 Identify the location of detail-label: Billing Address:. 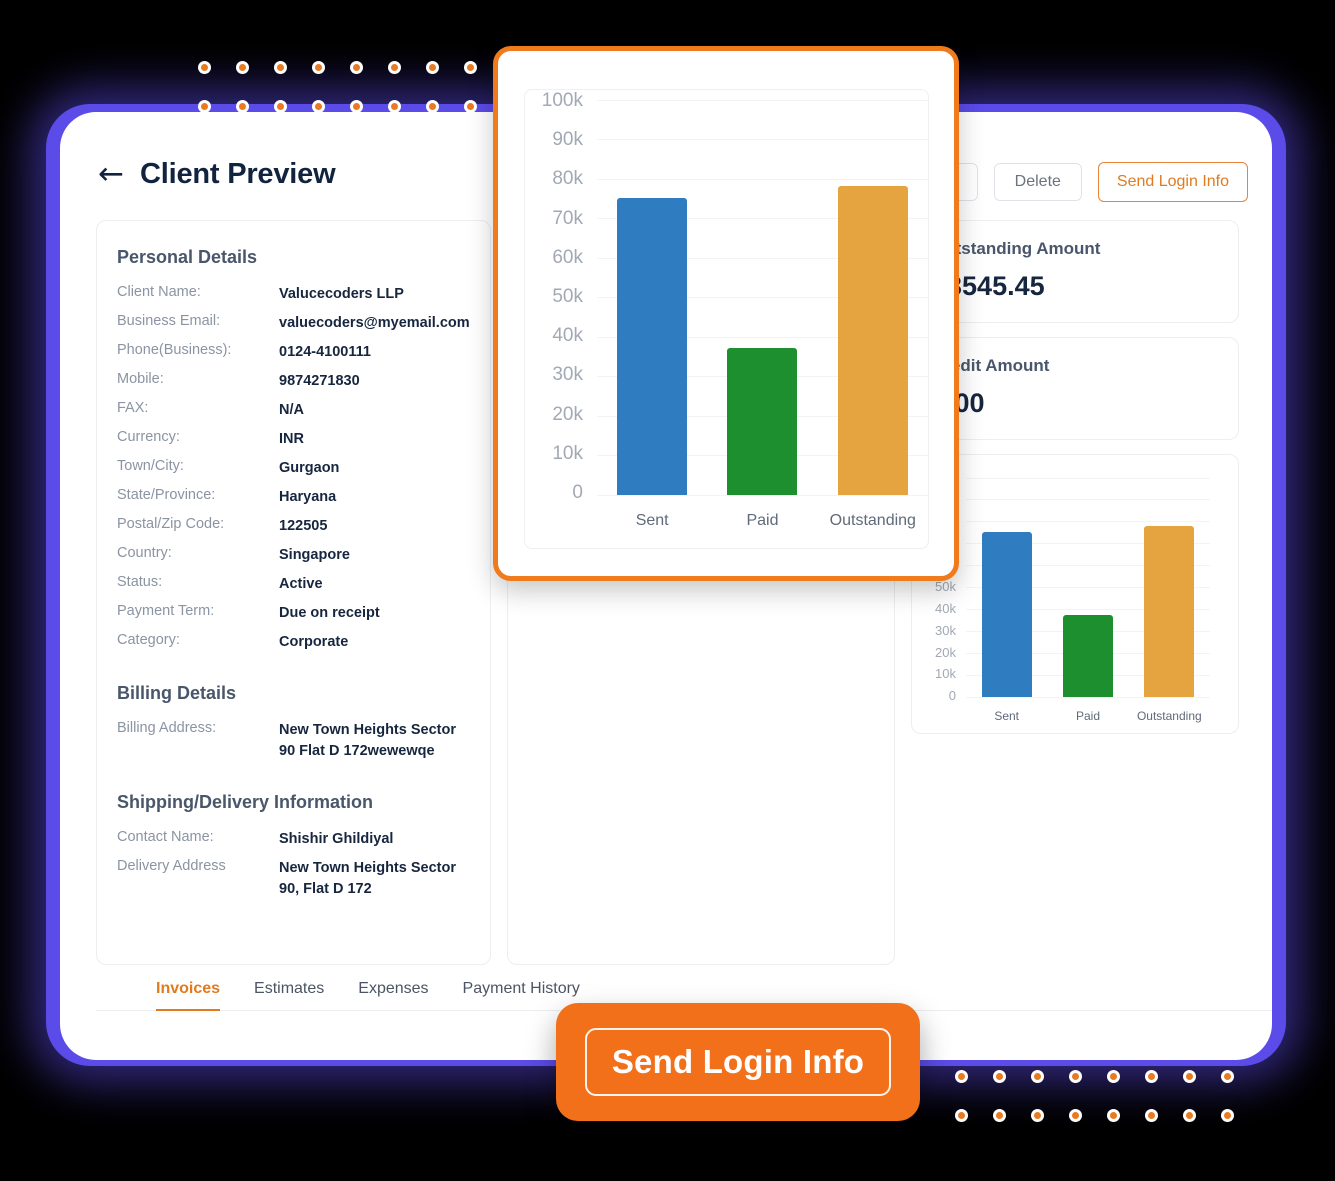
(167, 728).